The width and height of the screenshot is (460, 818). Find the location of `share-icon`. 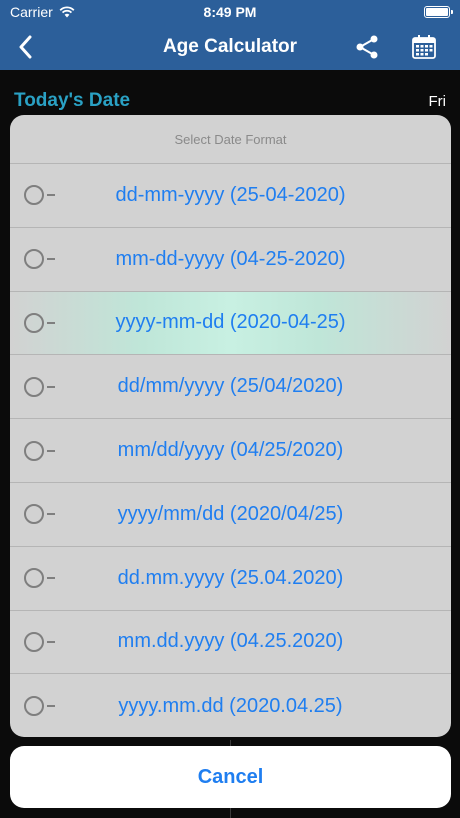

share-icon is located at coordinates (367, 47).